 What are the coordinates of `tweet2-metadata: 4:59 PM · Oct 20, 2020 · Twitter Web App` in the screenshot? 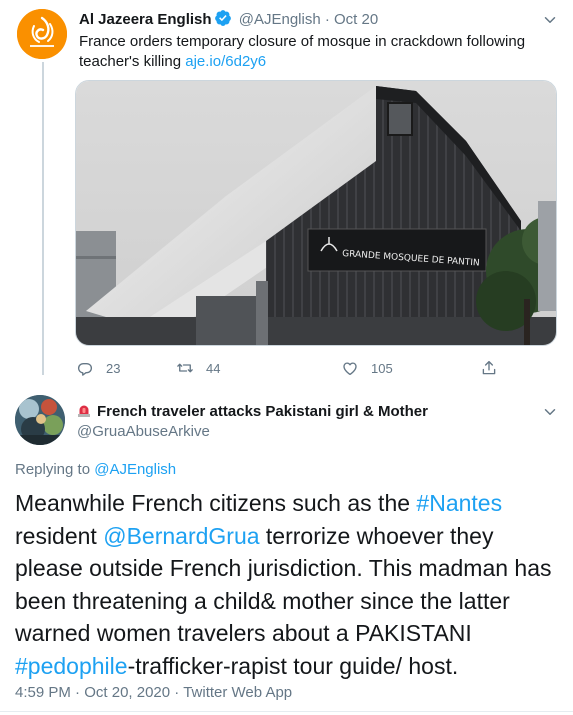 It's located at (153, 692).